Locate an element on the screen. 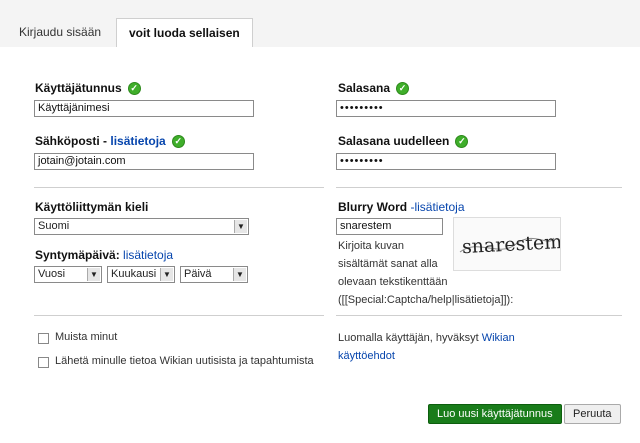 The height and width of the screenshot is (443, 640). captcha-image: snarestem is located at coordinates (508, 244).